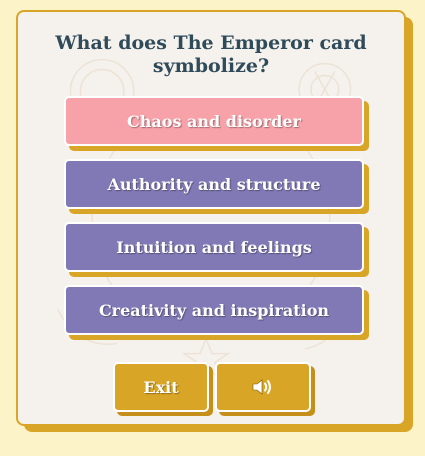 Image resolution: width=425 pixels, height=456 pixels. I want to click on answer-button-intuition: Intuition and feelings, so click(214, 247).